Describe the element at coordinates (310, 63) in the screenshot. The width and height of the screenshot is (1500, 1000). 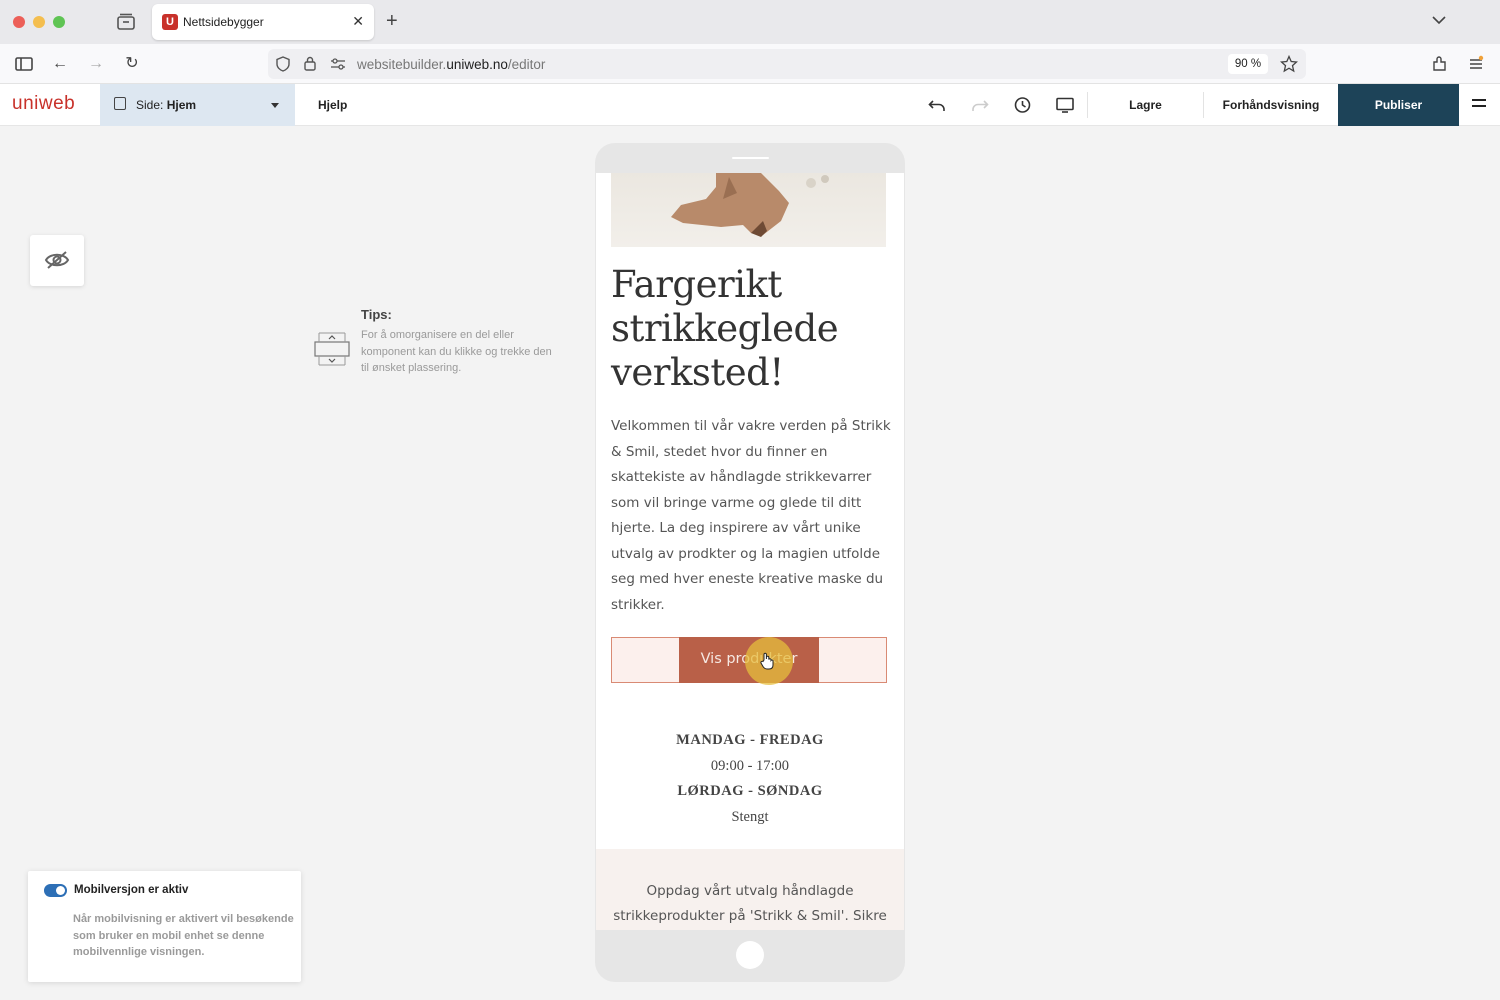
I see `lock-icon` at that location.